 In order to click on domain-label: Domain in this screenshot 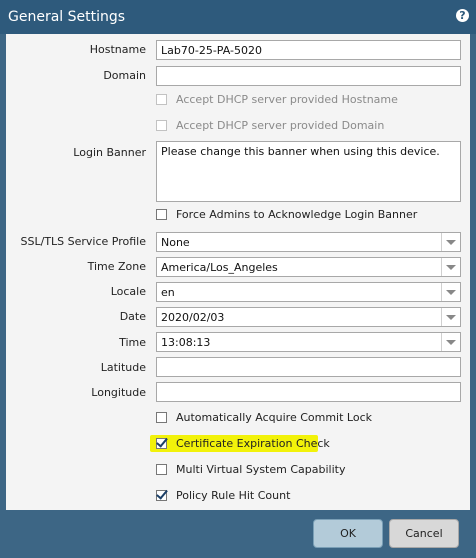, I will do `click(124, 75)`.